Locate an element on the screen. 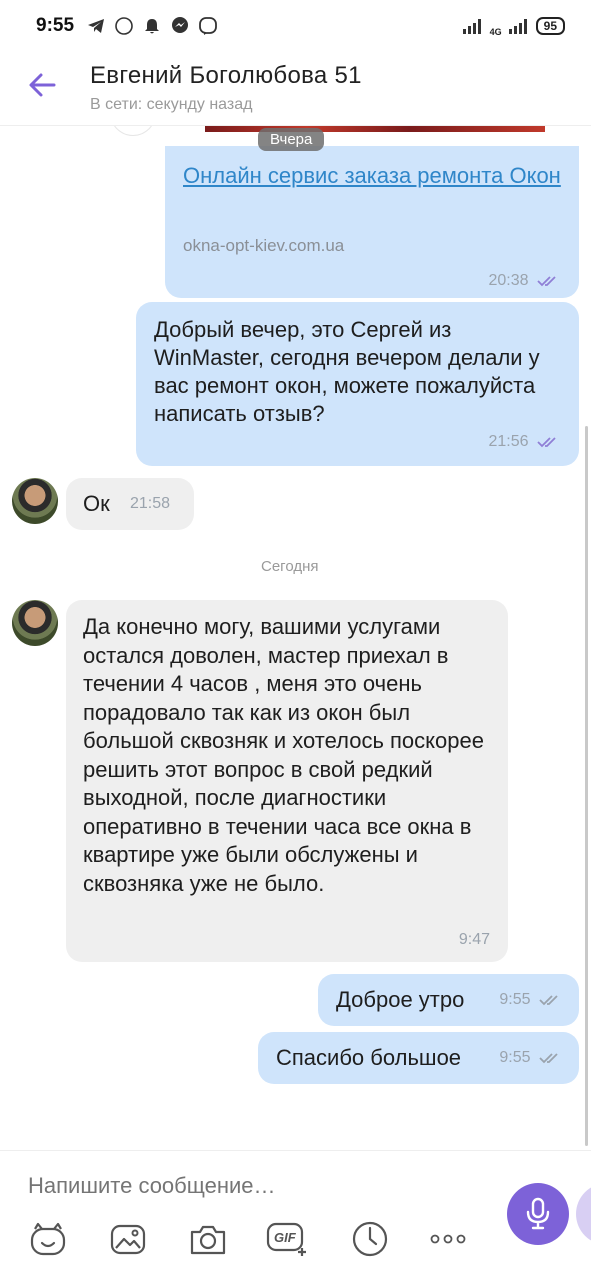  message-time: 21:58 is located at coordinates (150, 503).